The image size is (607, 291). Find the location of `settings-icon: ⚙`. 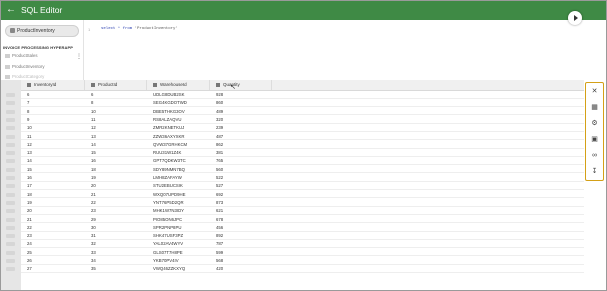

settings-icon: ⚙ is located at coordinates (594, 123).